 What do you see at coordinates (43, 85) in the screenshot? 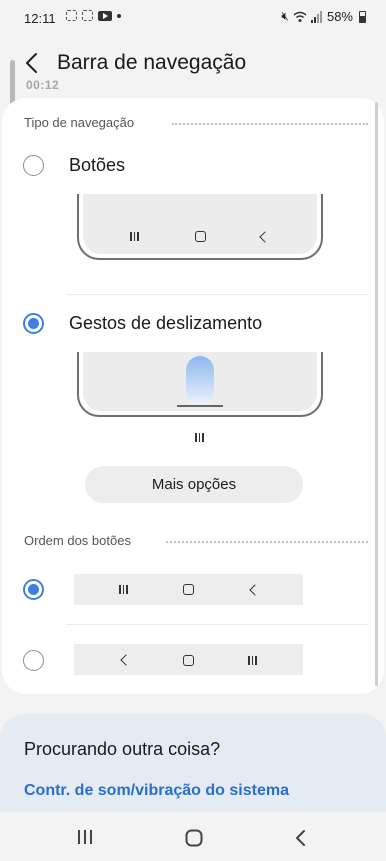
I see `recording-timer: 00:12` at bounding box center [43, 85].